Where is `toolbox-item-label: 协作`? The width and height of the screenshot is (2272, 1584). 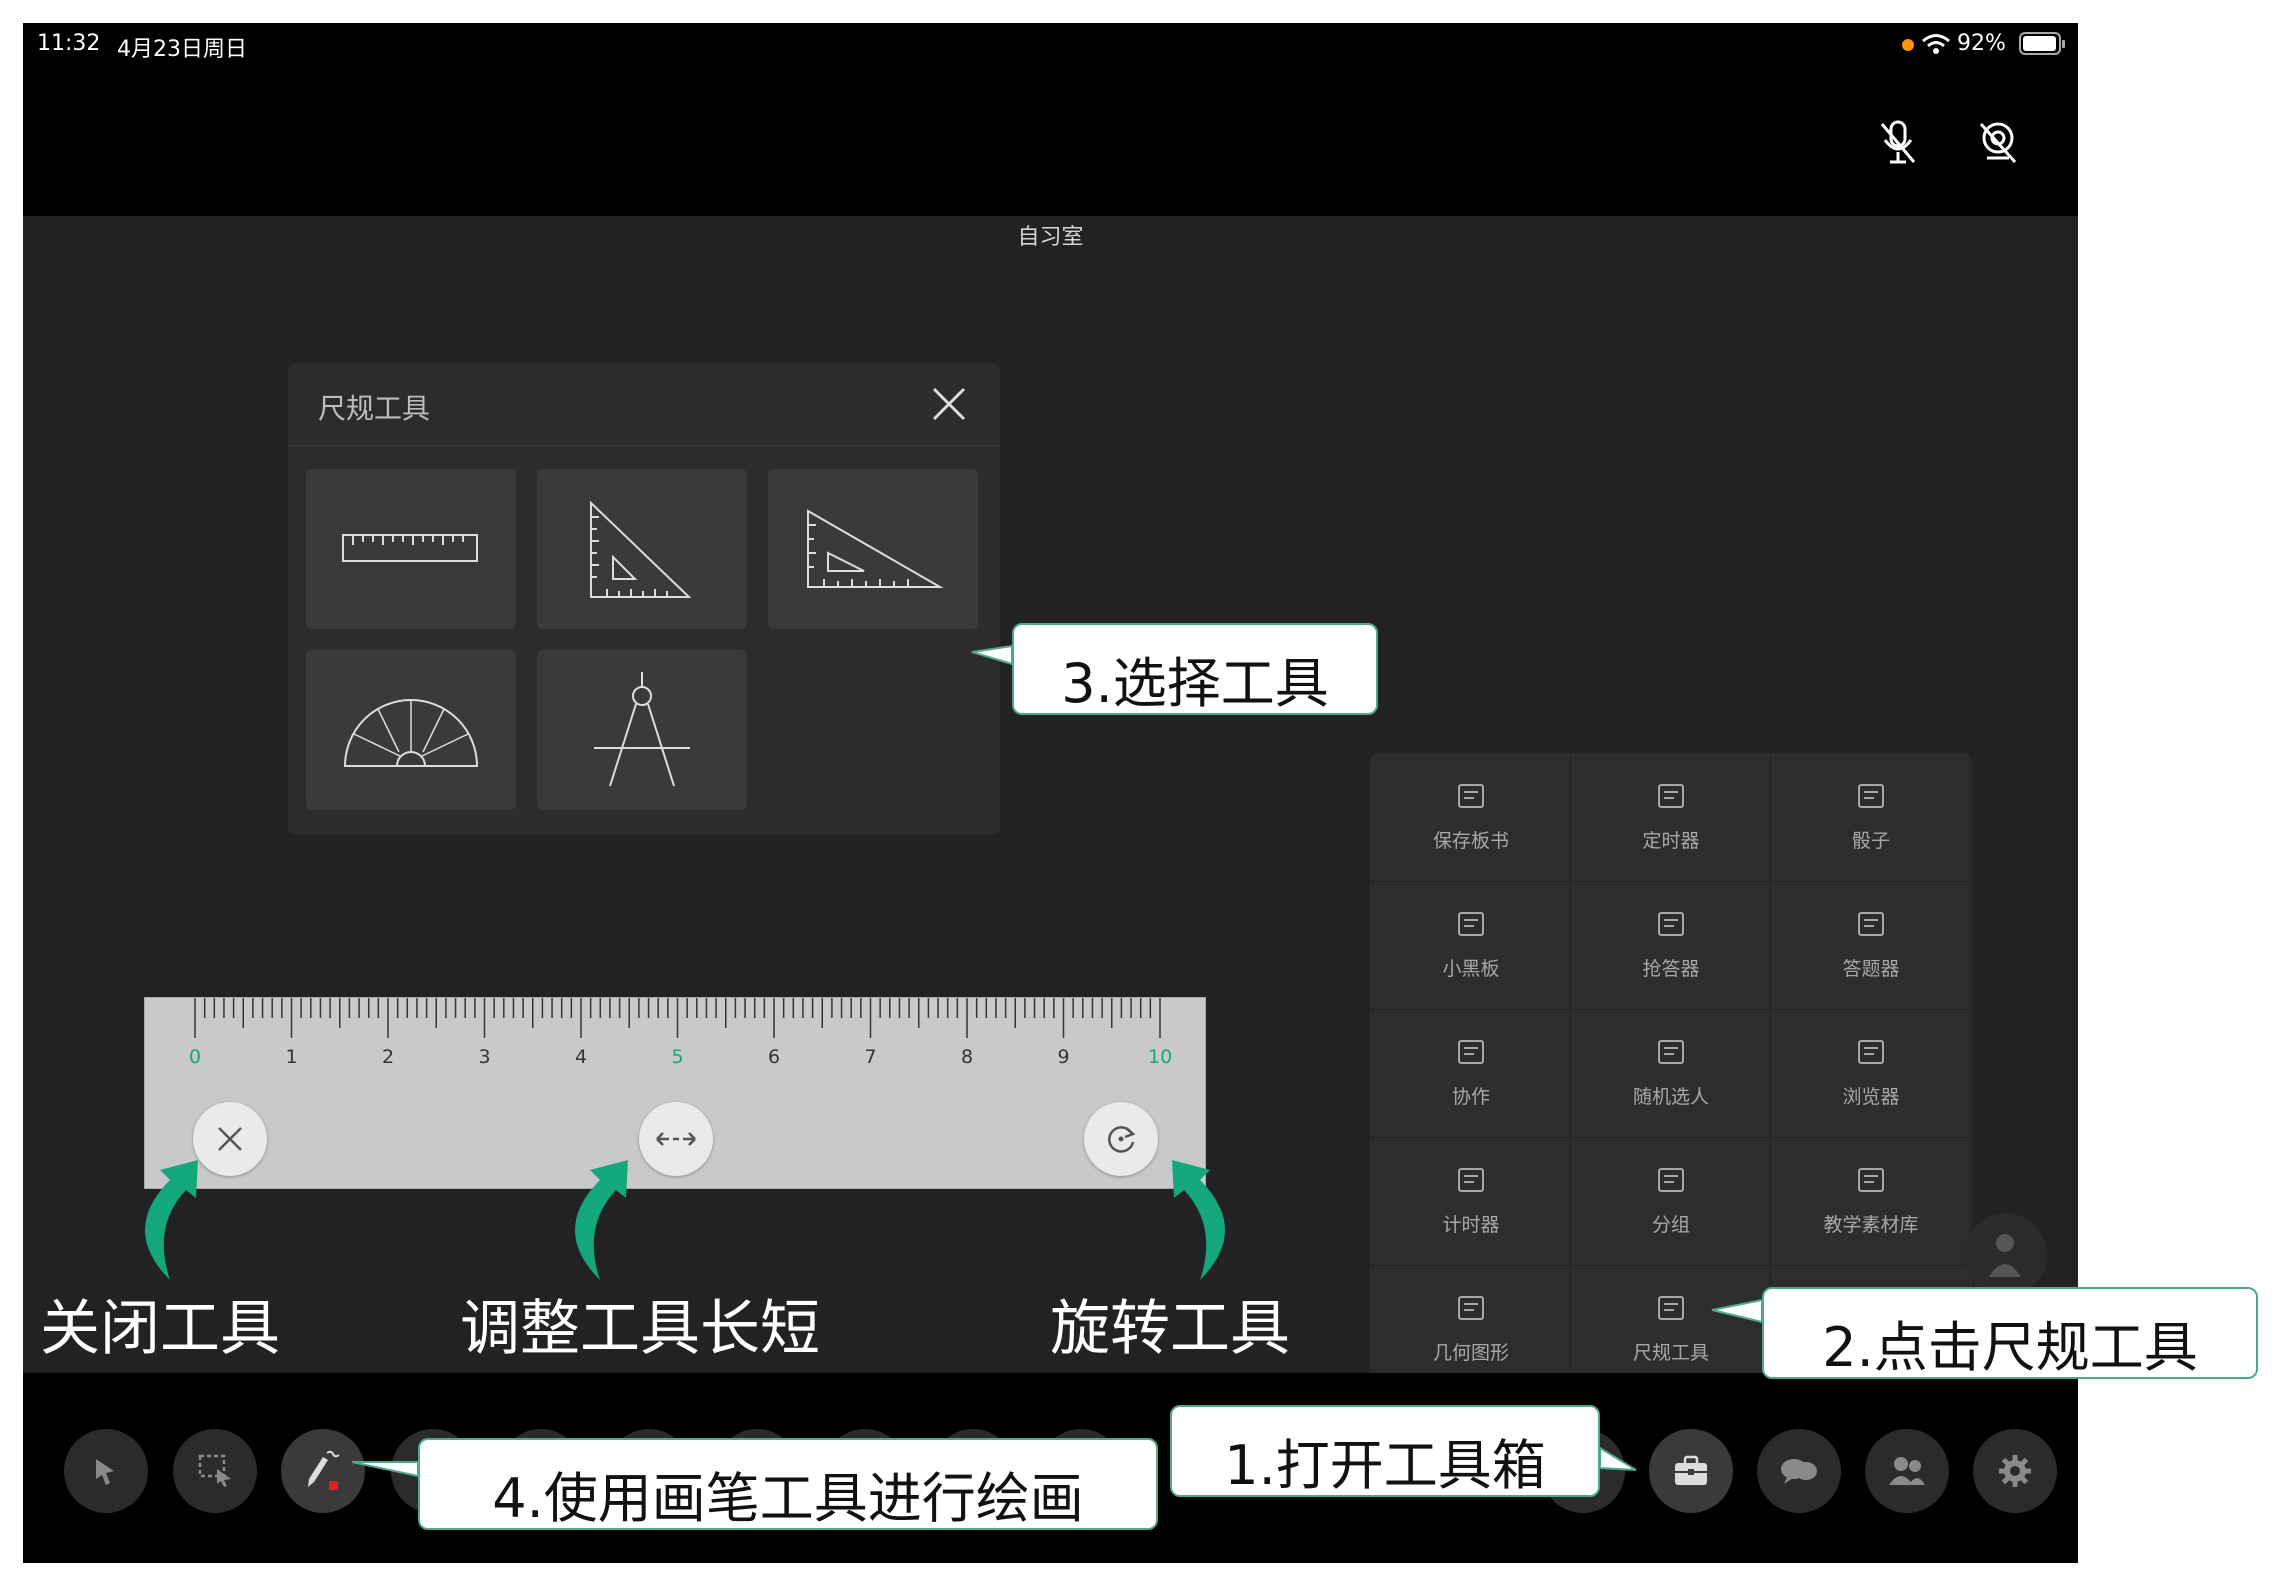 toolbox-item-label: 协作 is located at coordinates (1470, 1097).